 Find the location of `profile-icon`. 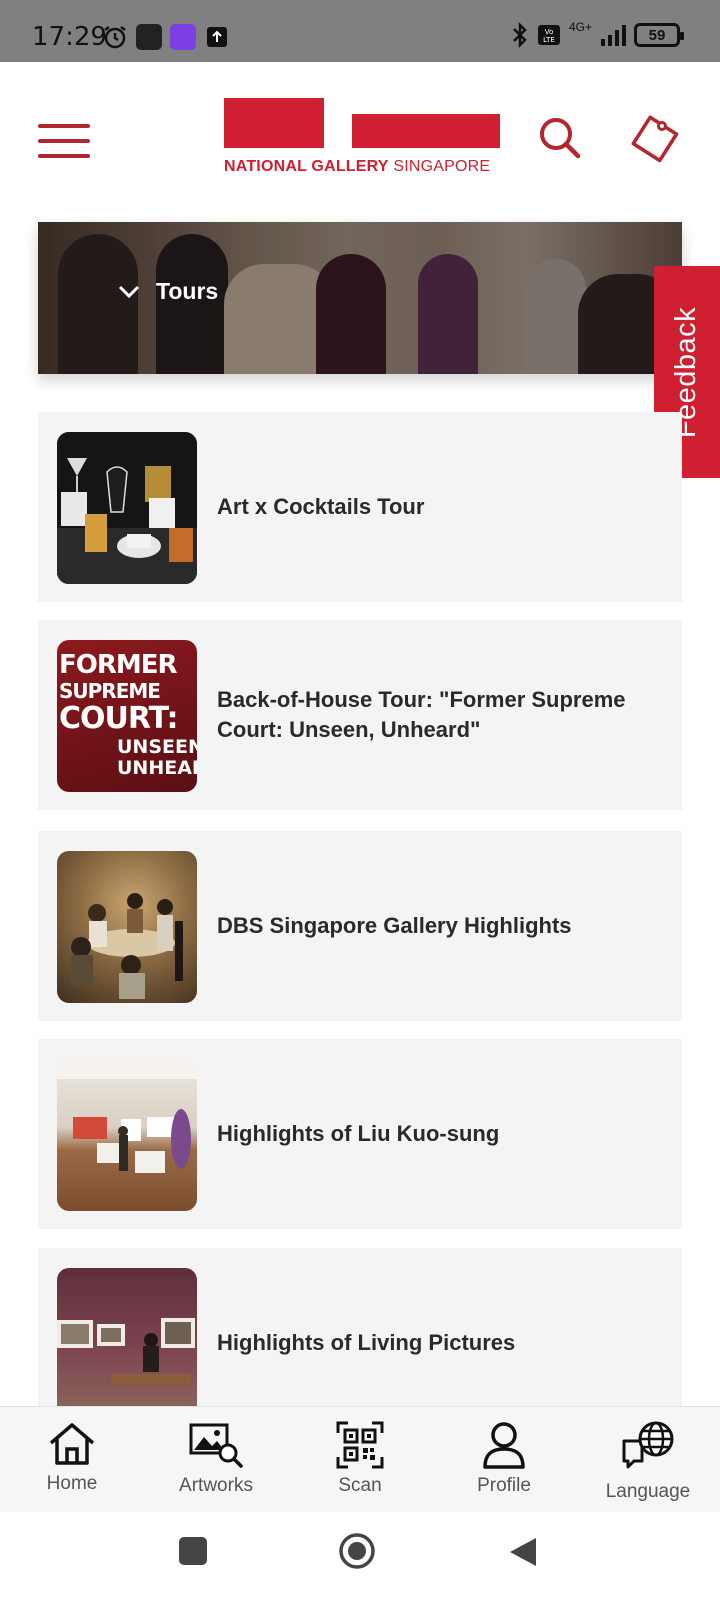

profile-icon is located at coordinates (504, 1445).